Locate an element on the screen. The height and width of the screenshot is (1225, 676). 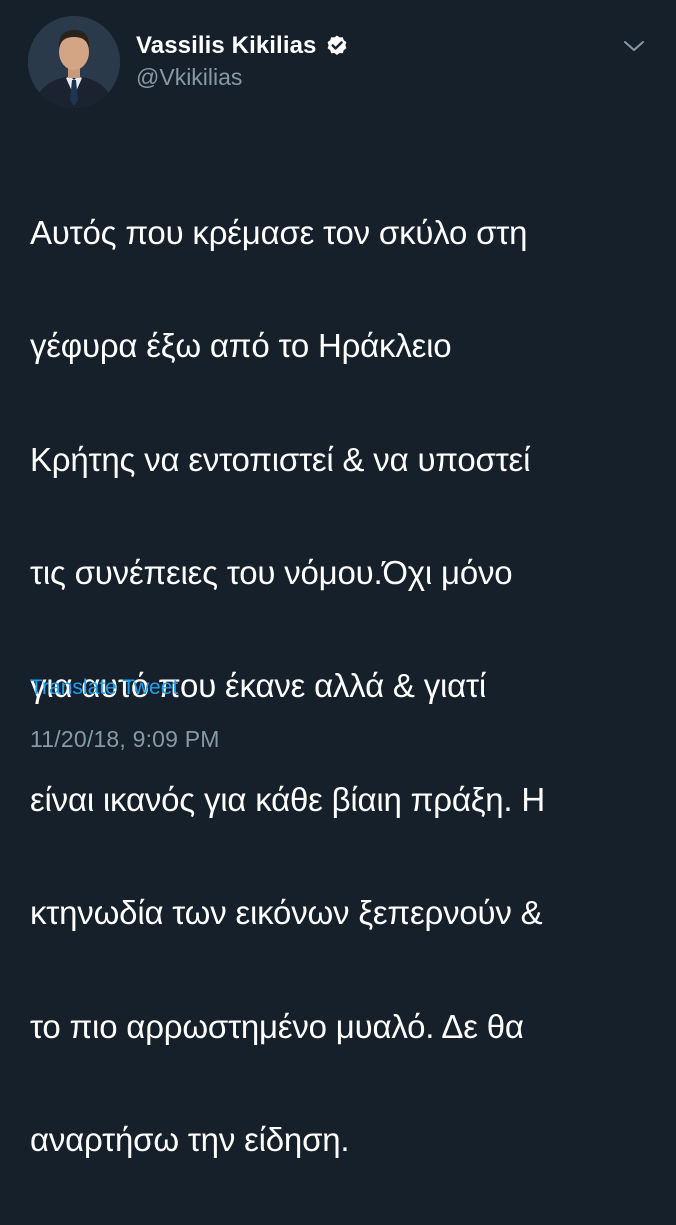
tweet-text-line: το πιο αρρωστημένο μυαλό. Δε θα is located at coordinates (277, 1026).